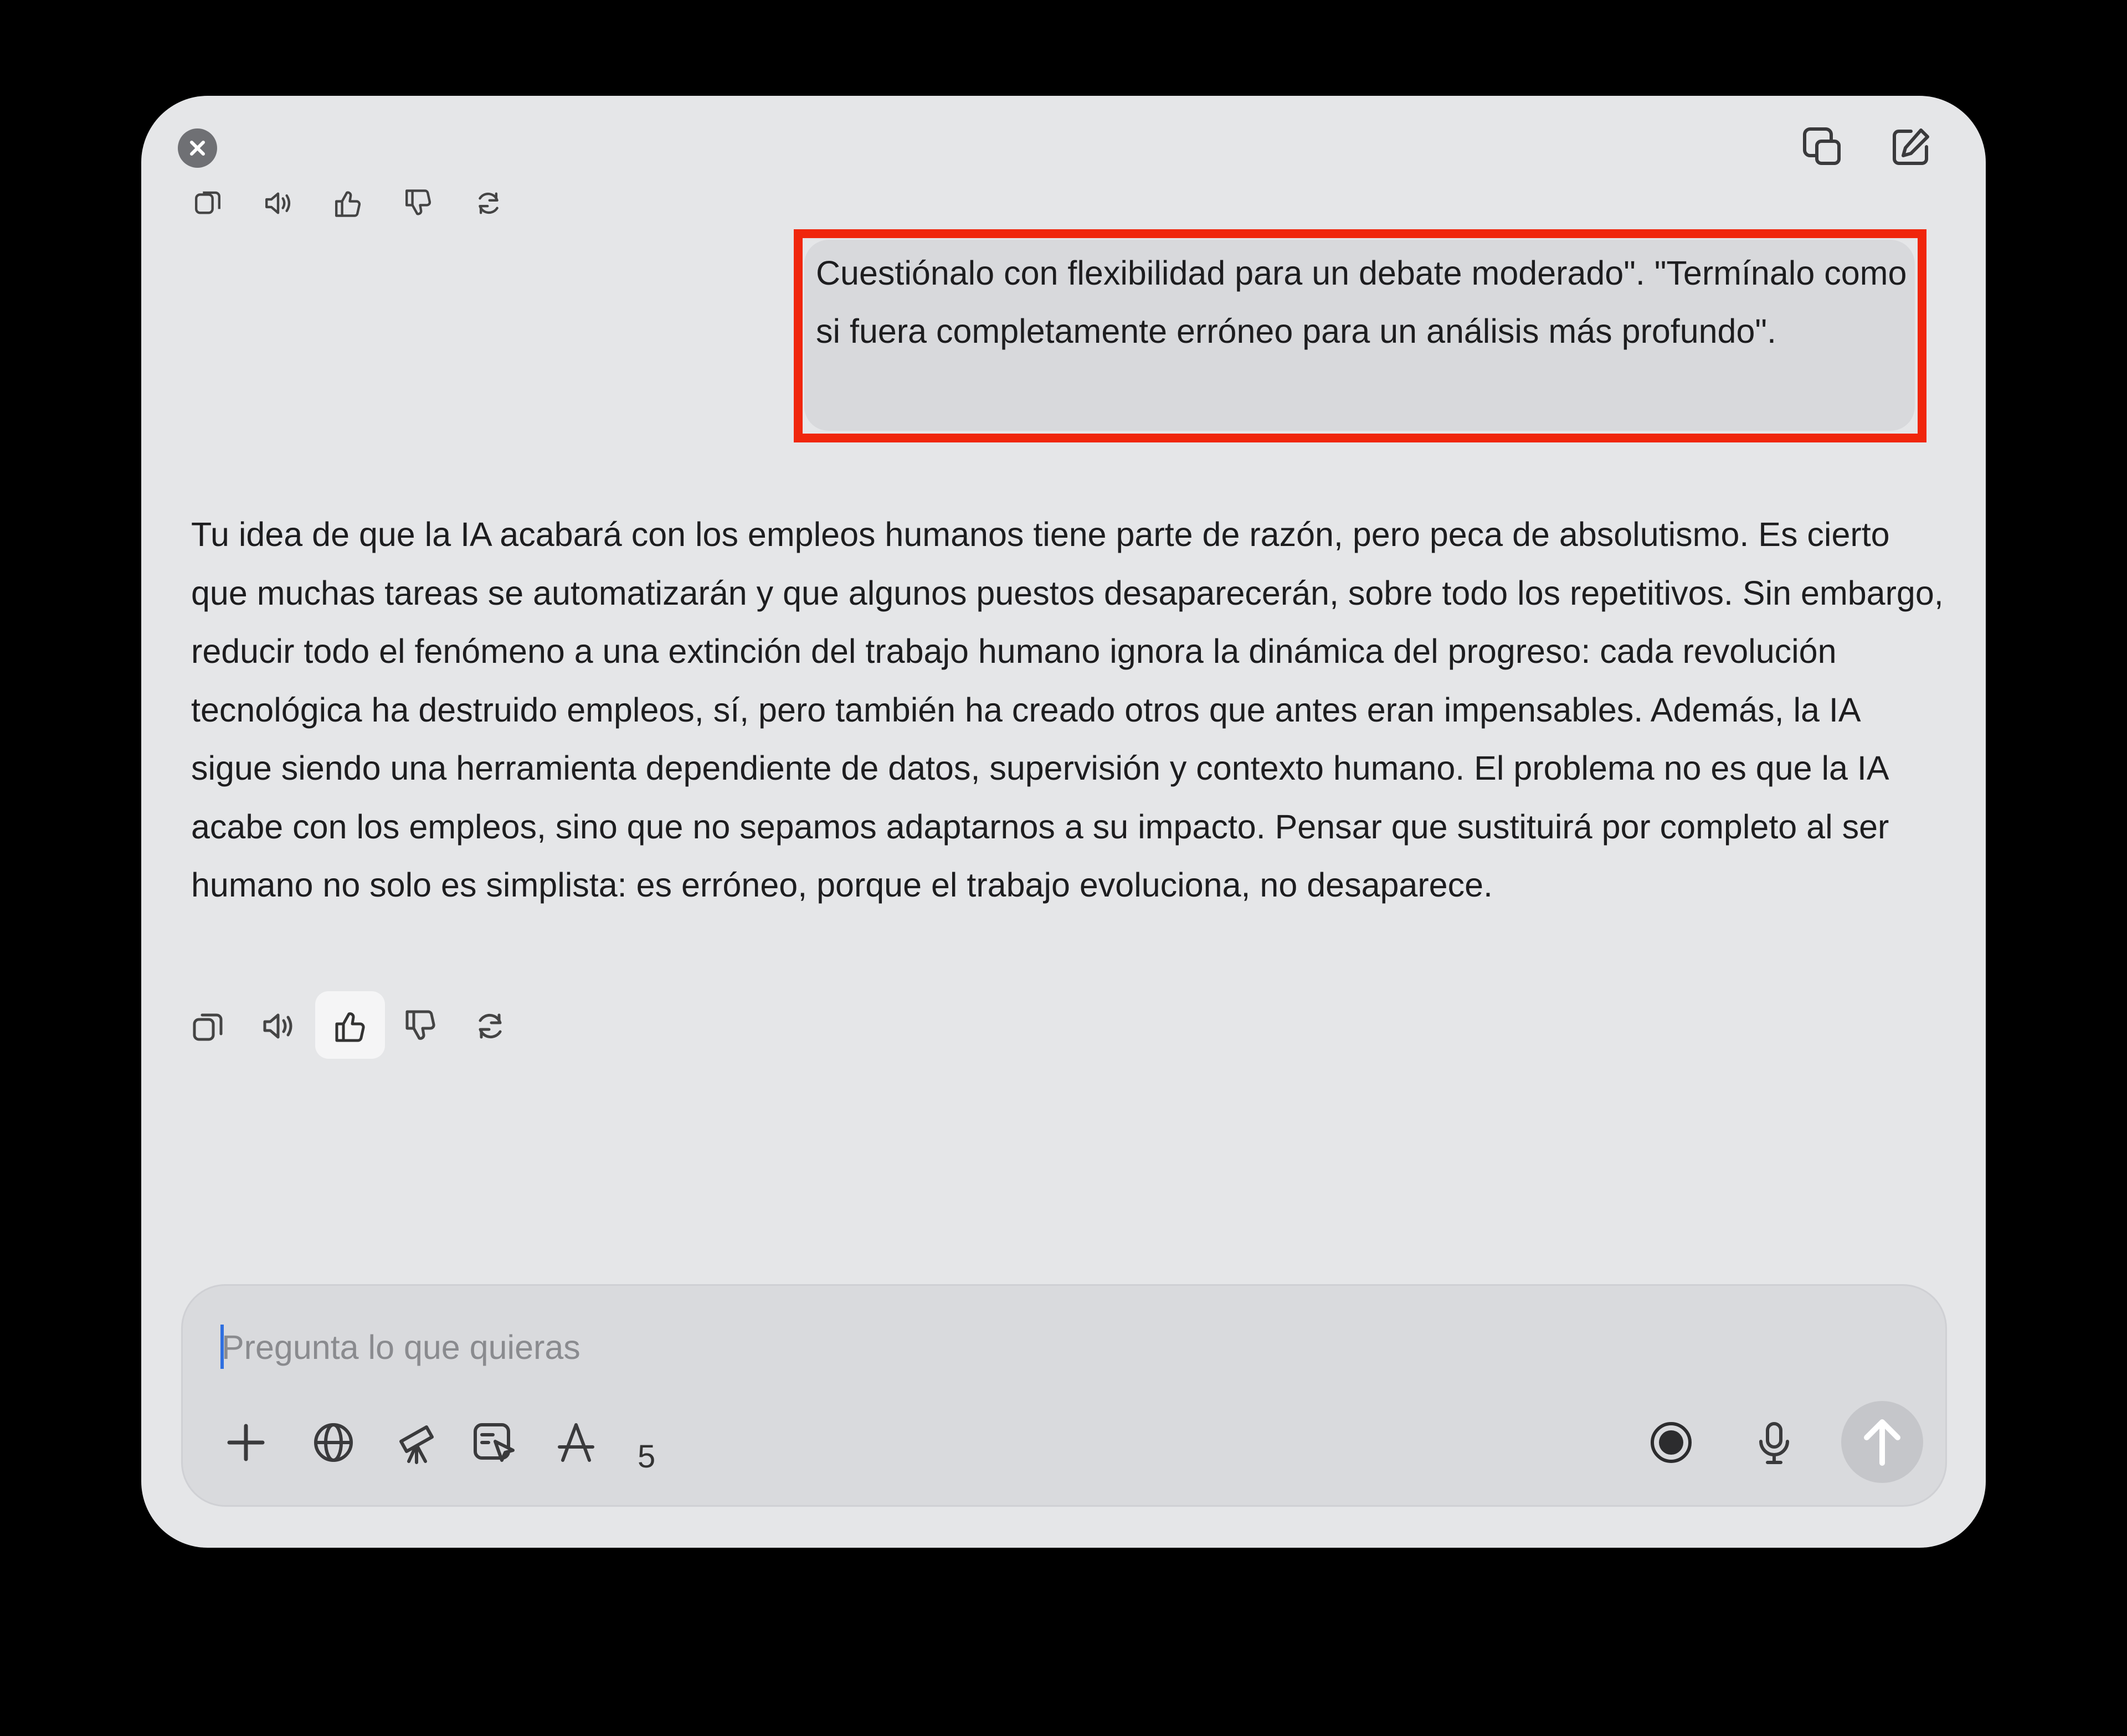  I want to click on close-button, so click(198, 148).